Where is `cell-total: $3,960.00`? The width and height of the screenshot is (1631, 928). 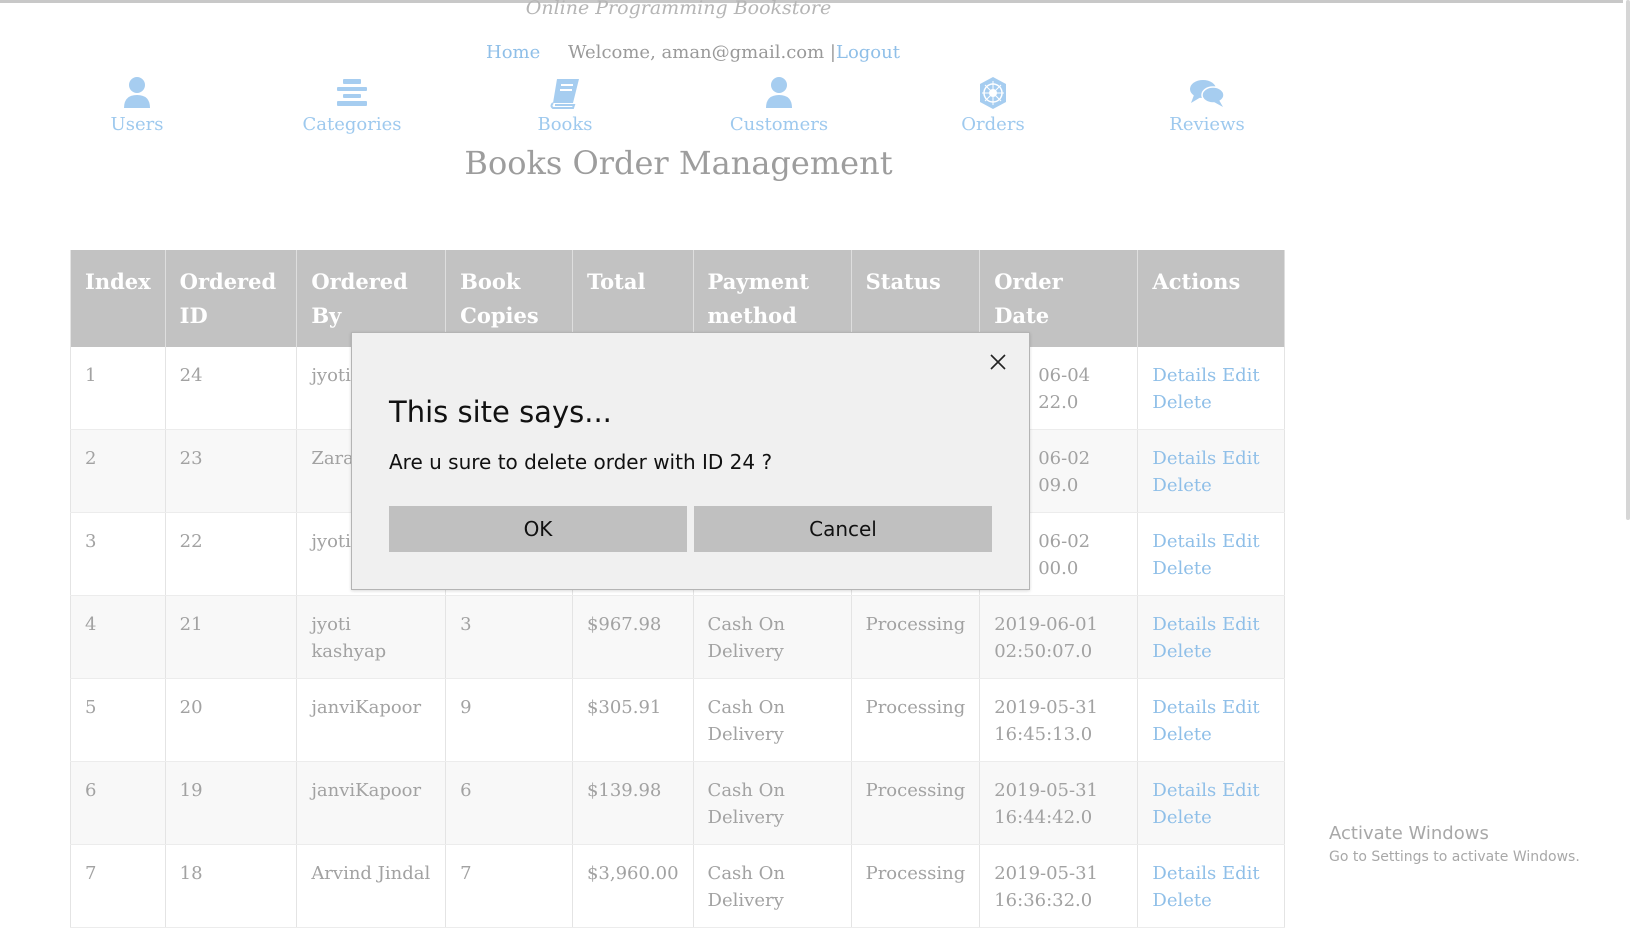
cell-total: $3,960.00 is located at coordinates (633, 886).